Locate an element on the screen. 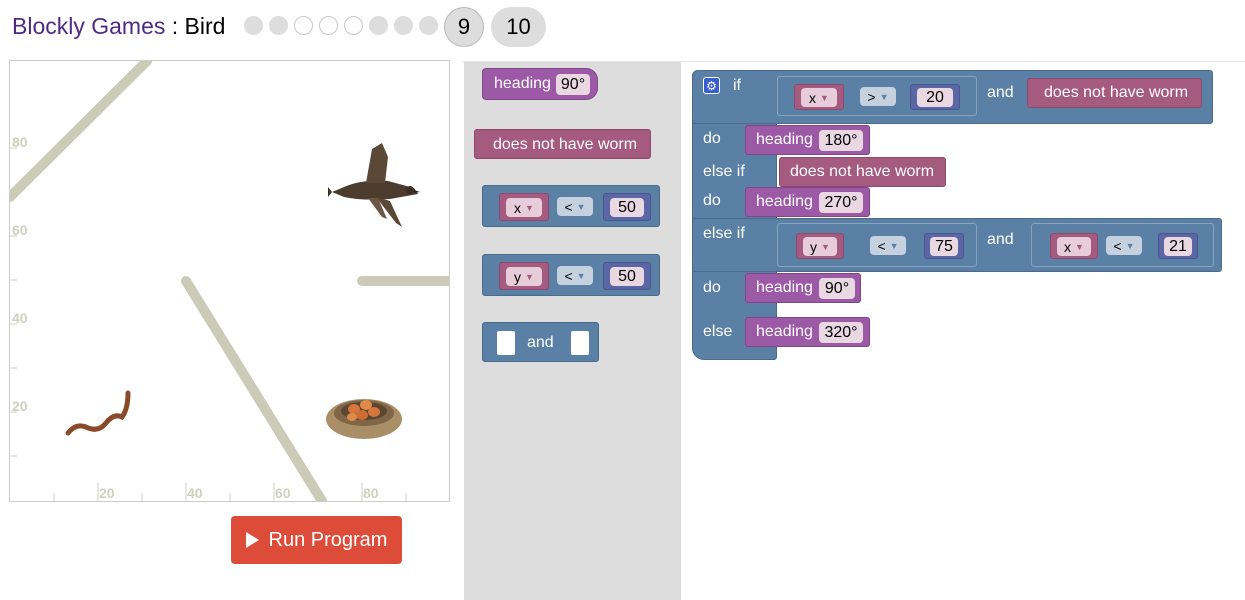  toolbox-and-block: and is located at coordinates (540, 342).